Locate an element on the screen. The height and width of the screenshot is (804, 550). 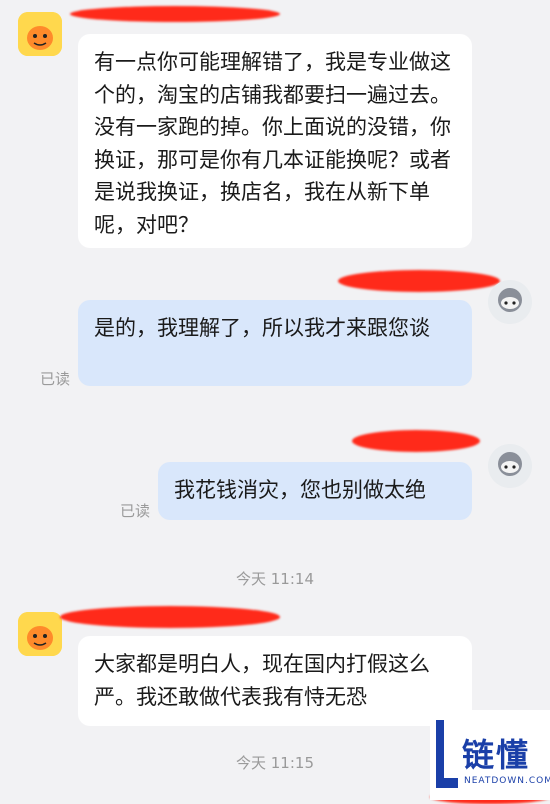
message-bubble-3: 我花钱消灾，您也别做太绝 is located at coordinates (315, 491).